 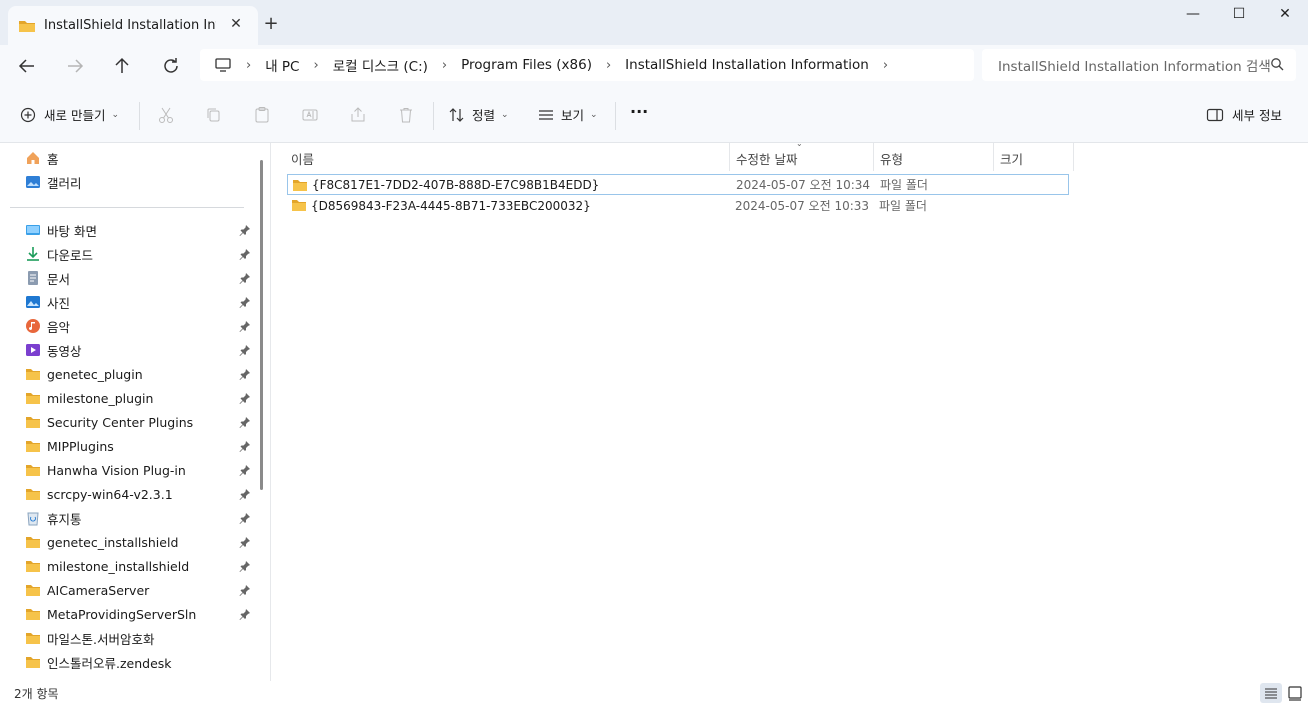 I want to click on sidebar-item: 음악, so click(x=140, y=326).